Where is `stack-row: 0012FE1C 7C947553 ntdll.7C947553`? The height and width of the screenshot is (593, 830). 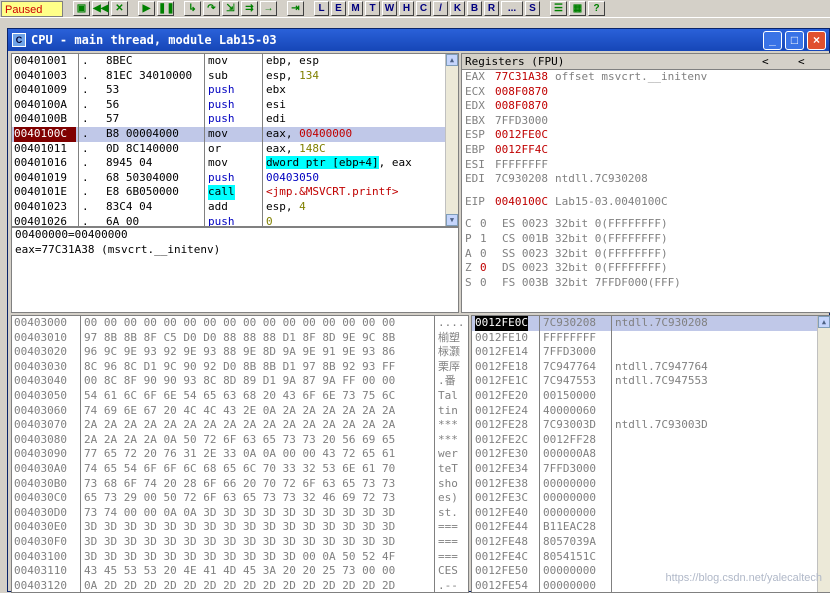 stack-row: 0012FE1C 7C947553 ntdll.7C947553 is located at coordinates (651, 381).